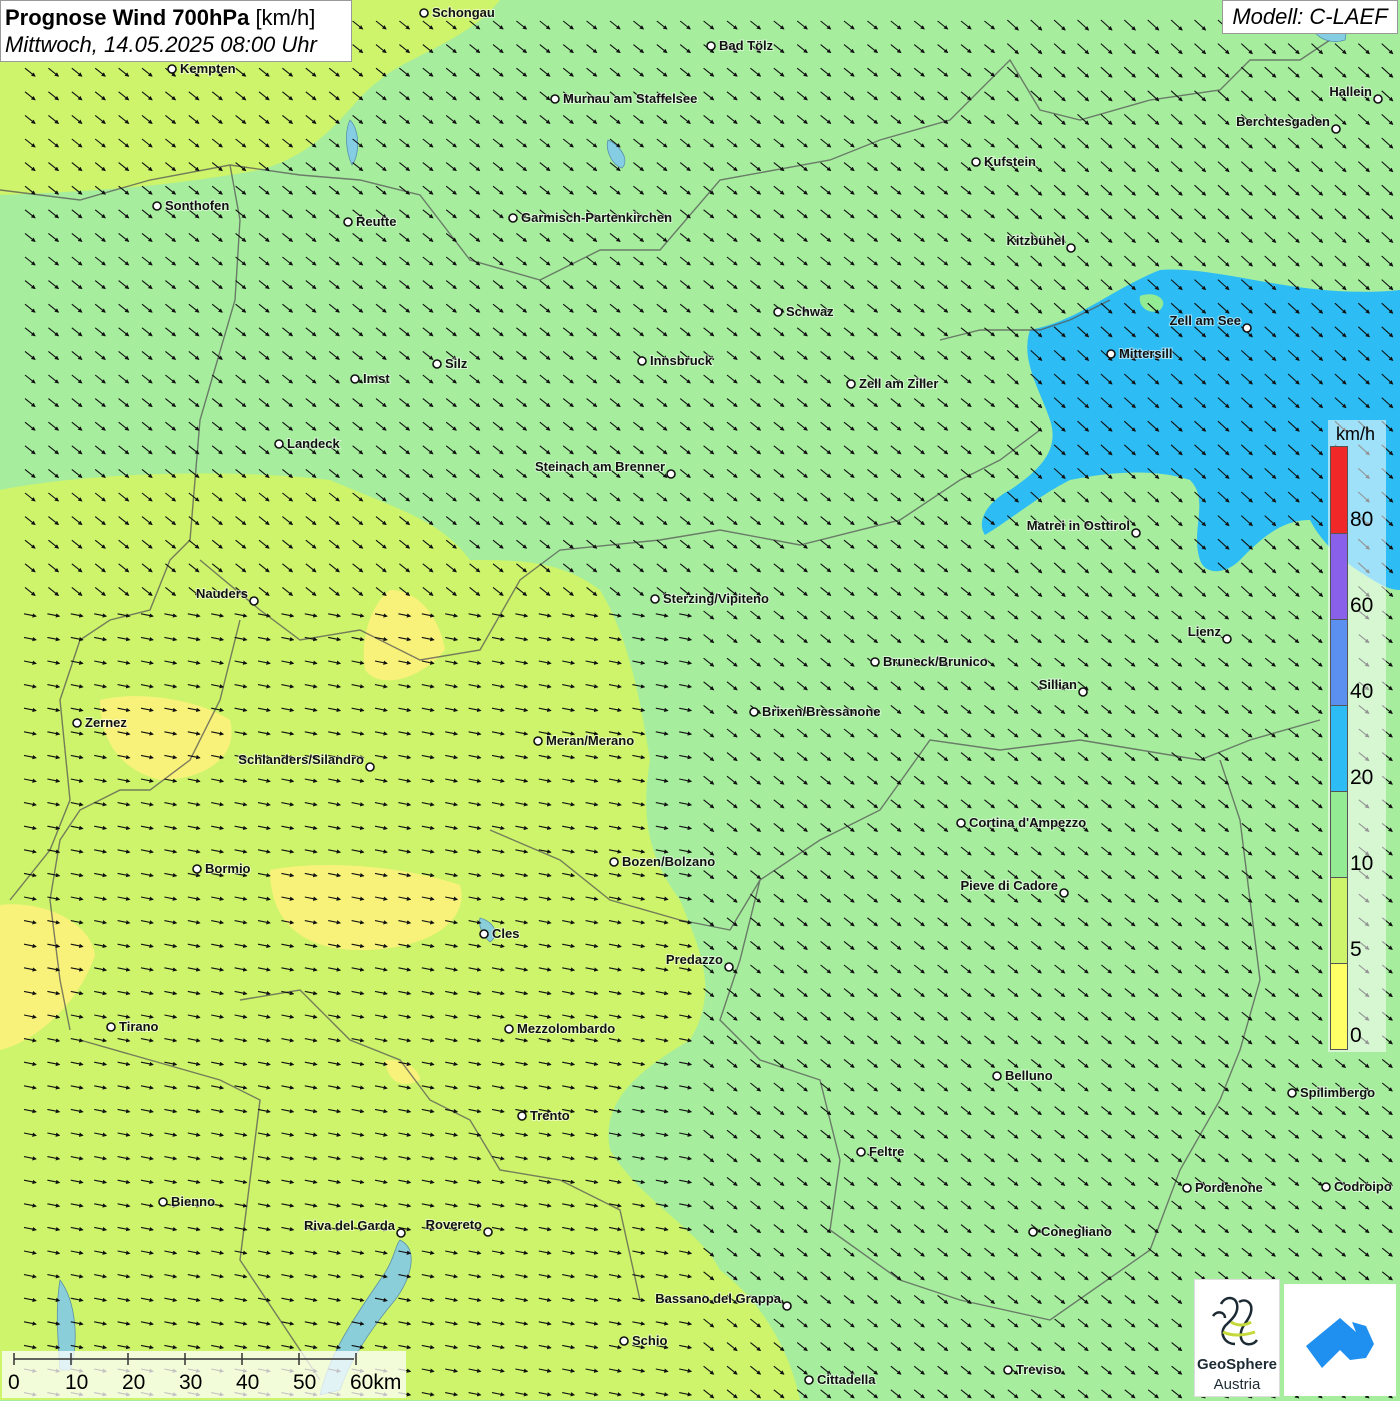 This screenshot has height=1401, width=1400. I want to click on city-marker: Brixen/Bressanone, so click(815, 711).